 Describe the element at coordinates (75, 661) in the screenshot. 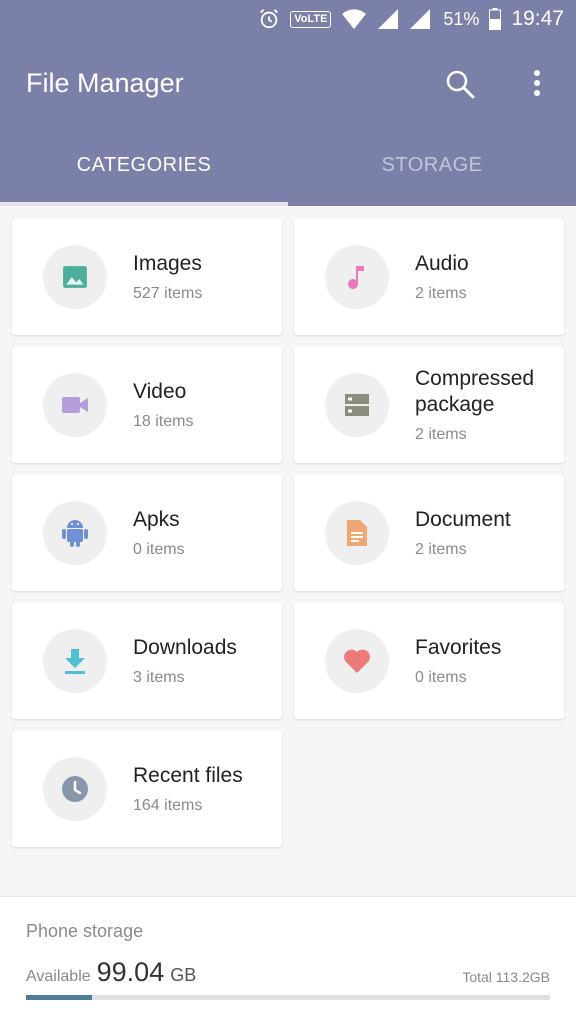

I see `download-icon` at that location.